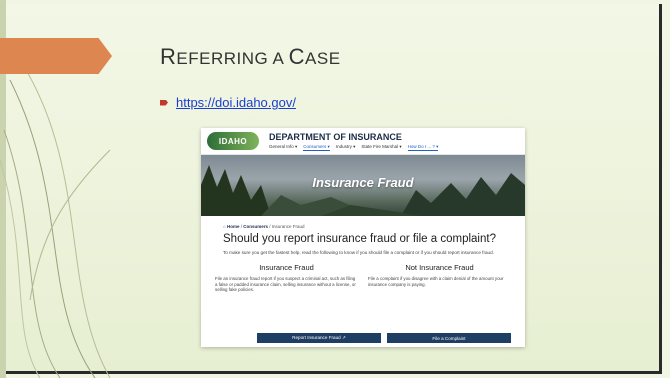 The height and width of the screenshot is (378, 670). What do you see at coordinates (297, 56) in the screenshot?
I see `title-c: C` at bounding box center [297, 56].